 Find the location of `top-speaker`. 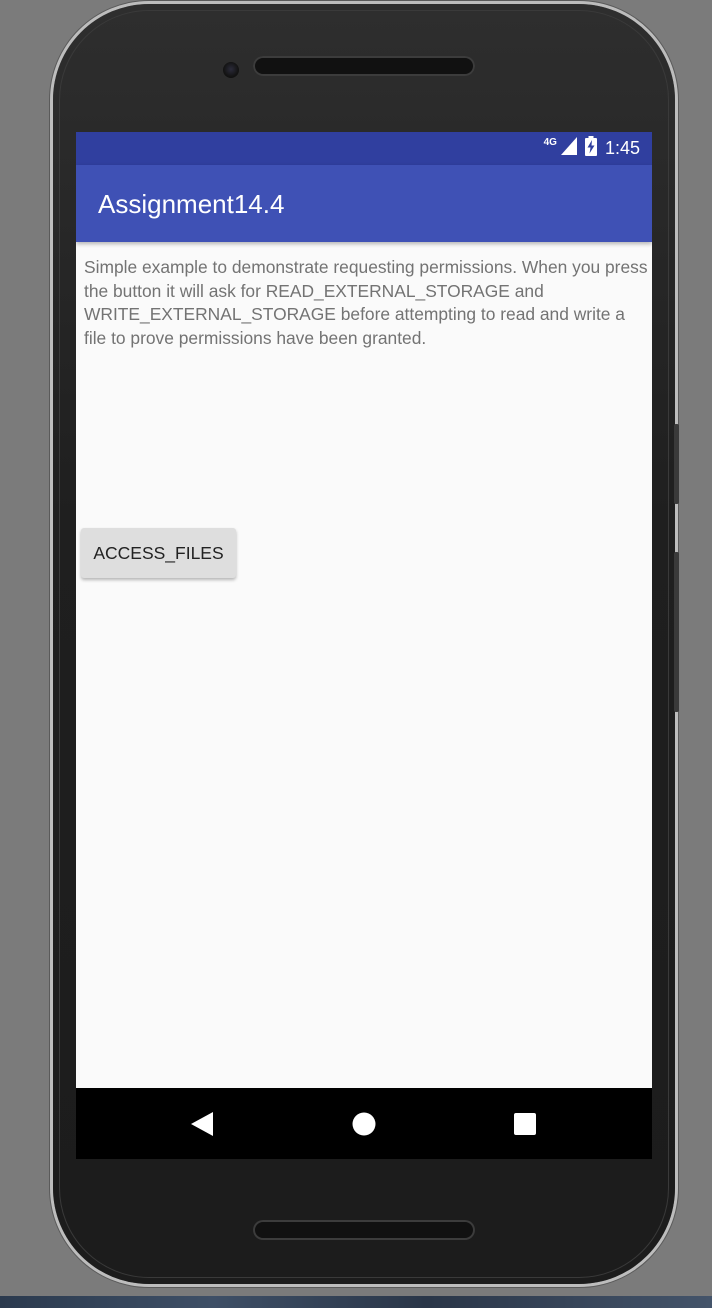

top-speaker is located at coordinates (364, 66).